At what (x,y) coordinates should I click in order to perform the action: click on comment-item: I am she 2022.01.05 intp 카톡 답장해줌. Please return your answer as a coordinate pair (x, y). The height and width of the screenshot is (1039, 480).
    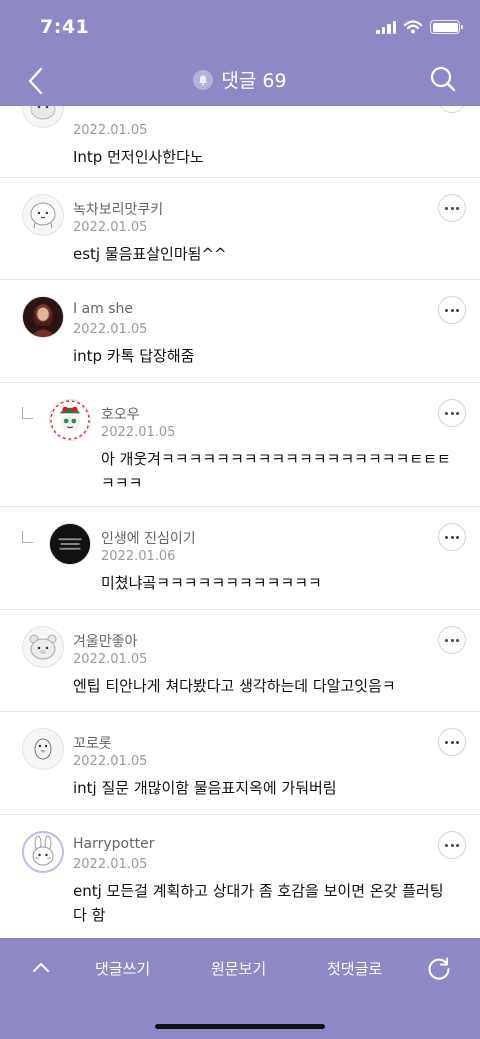
    Looking at the image, I should click on (240, 331).